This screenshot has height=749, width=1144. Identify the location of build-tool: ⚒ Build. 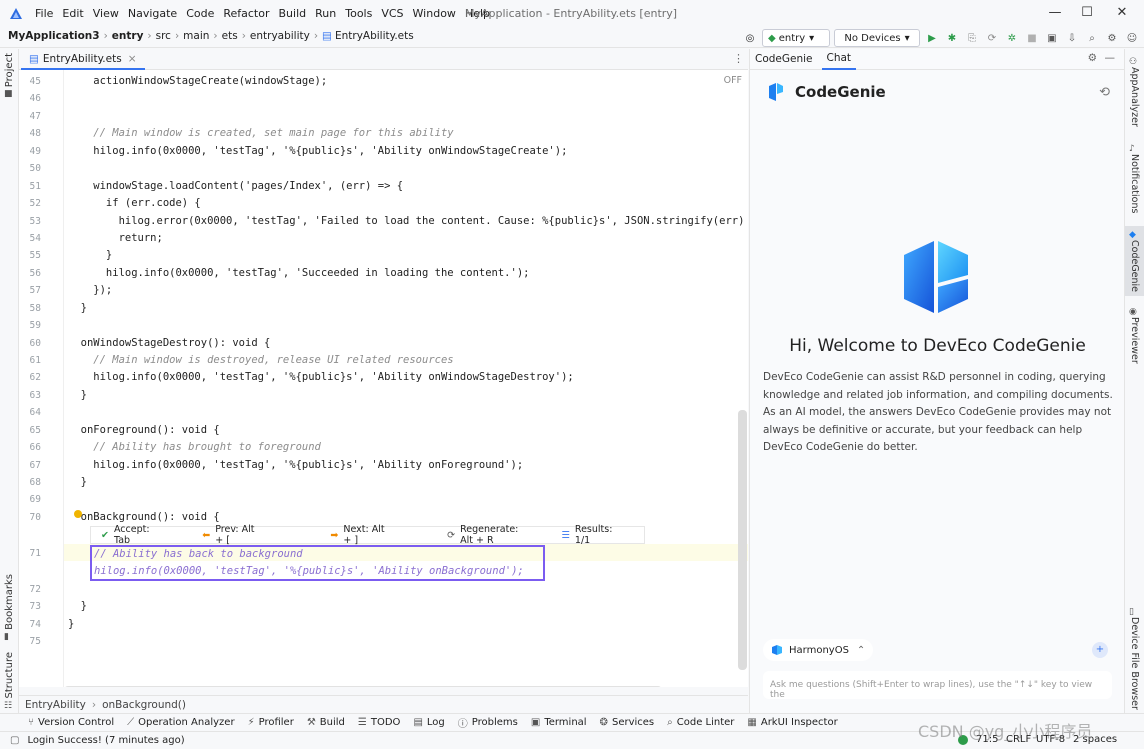
(326, 722).